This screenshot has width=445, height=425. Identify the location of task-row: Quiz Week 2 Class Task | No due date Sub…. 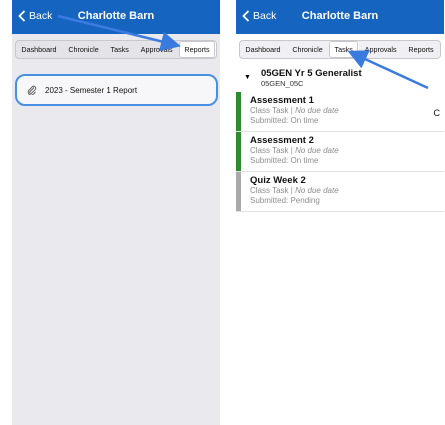
(340, 192).